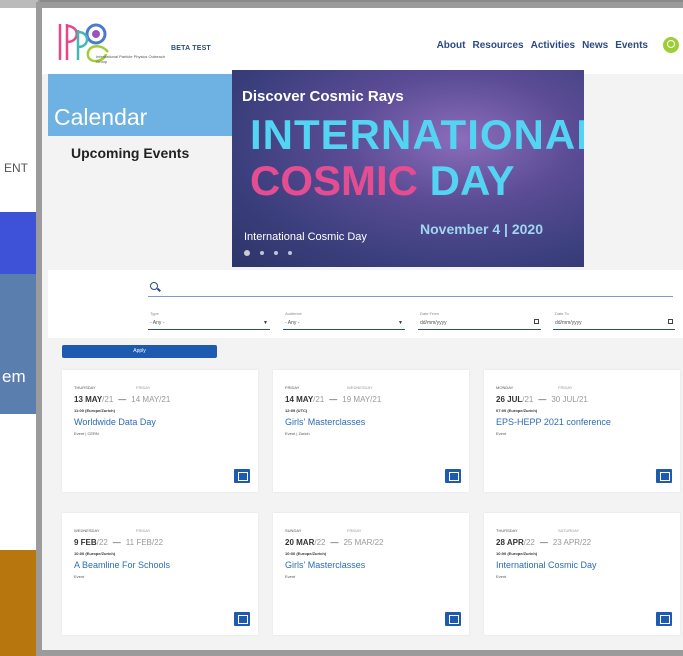 The width and height of the screenshot is (683, 656). What do you see at coordinates (472, 180) in the screenshot?
I see `banner-headline-day: DAY` at bounding box center [472, 180].